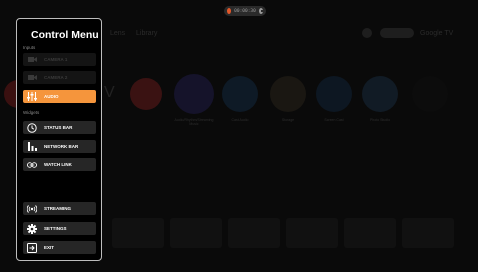 Image resolution: width=478 pixels, height=272 pixels. I want to click on menu-item-status-bar: STATUS BAR, so click(59, 127).